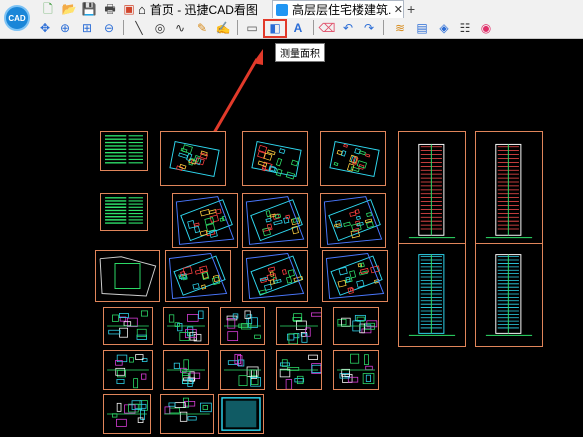 Image resolution: width=583 pixels, height=437 pixels. I want to click on pencil-icon: ✎, so click(202, 28).